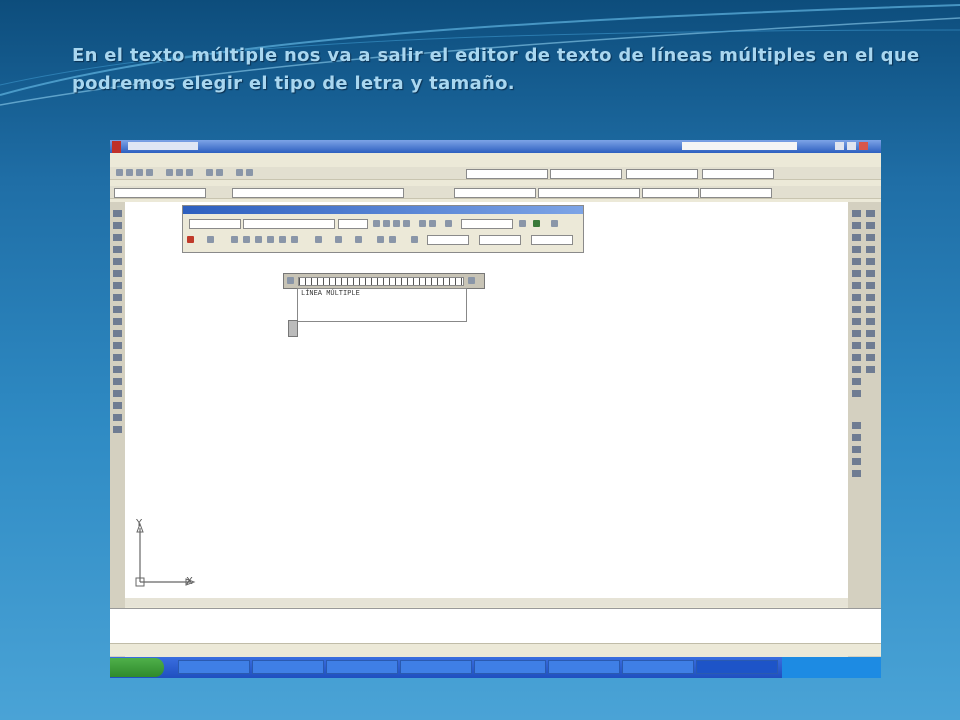 The image size is (960, 720). Describe the element at coordinates (471, 280) in the screenshot. I see `ruler-options-icon` at that location.